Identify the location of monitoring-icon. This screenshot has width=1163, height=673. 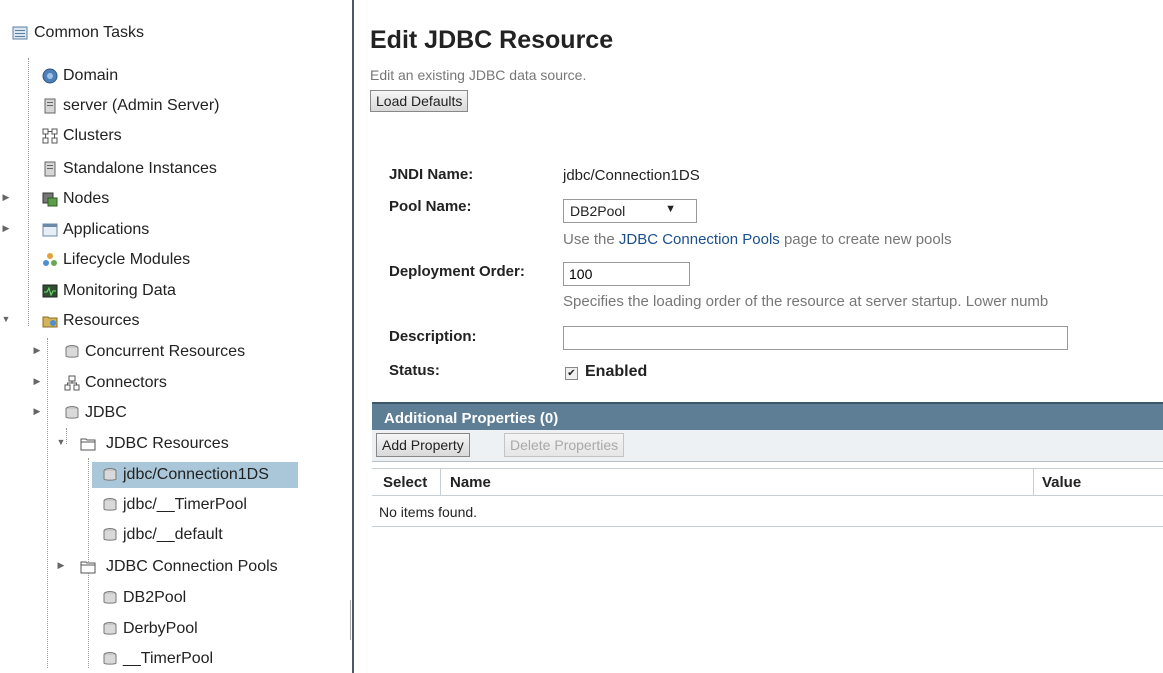
(50, 291).